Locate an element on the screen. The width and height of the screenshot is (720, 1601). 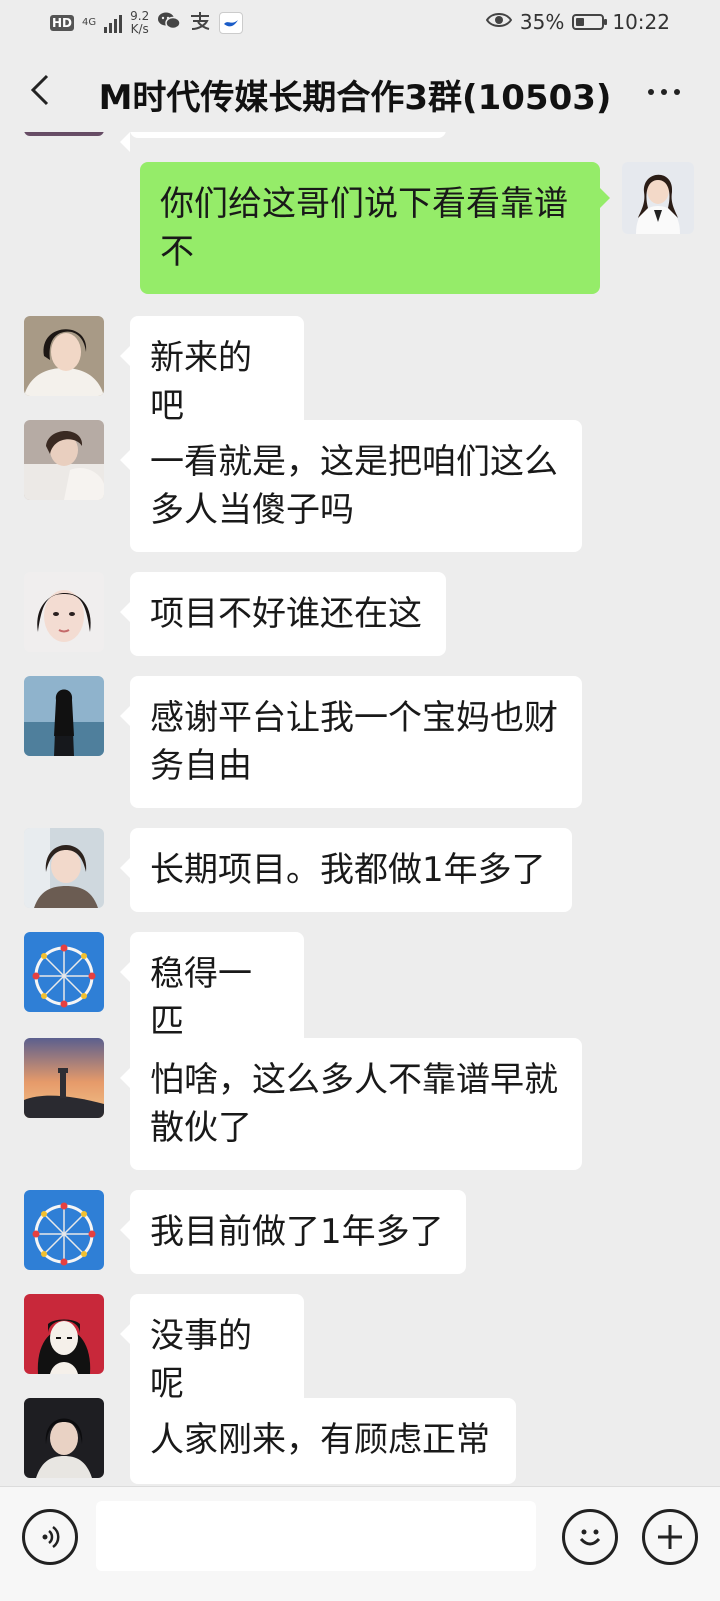
status-bar: HD 4G 9.2 K/s 35% 10:22 is located at coordinates (360, 24).